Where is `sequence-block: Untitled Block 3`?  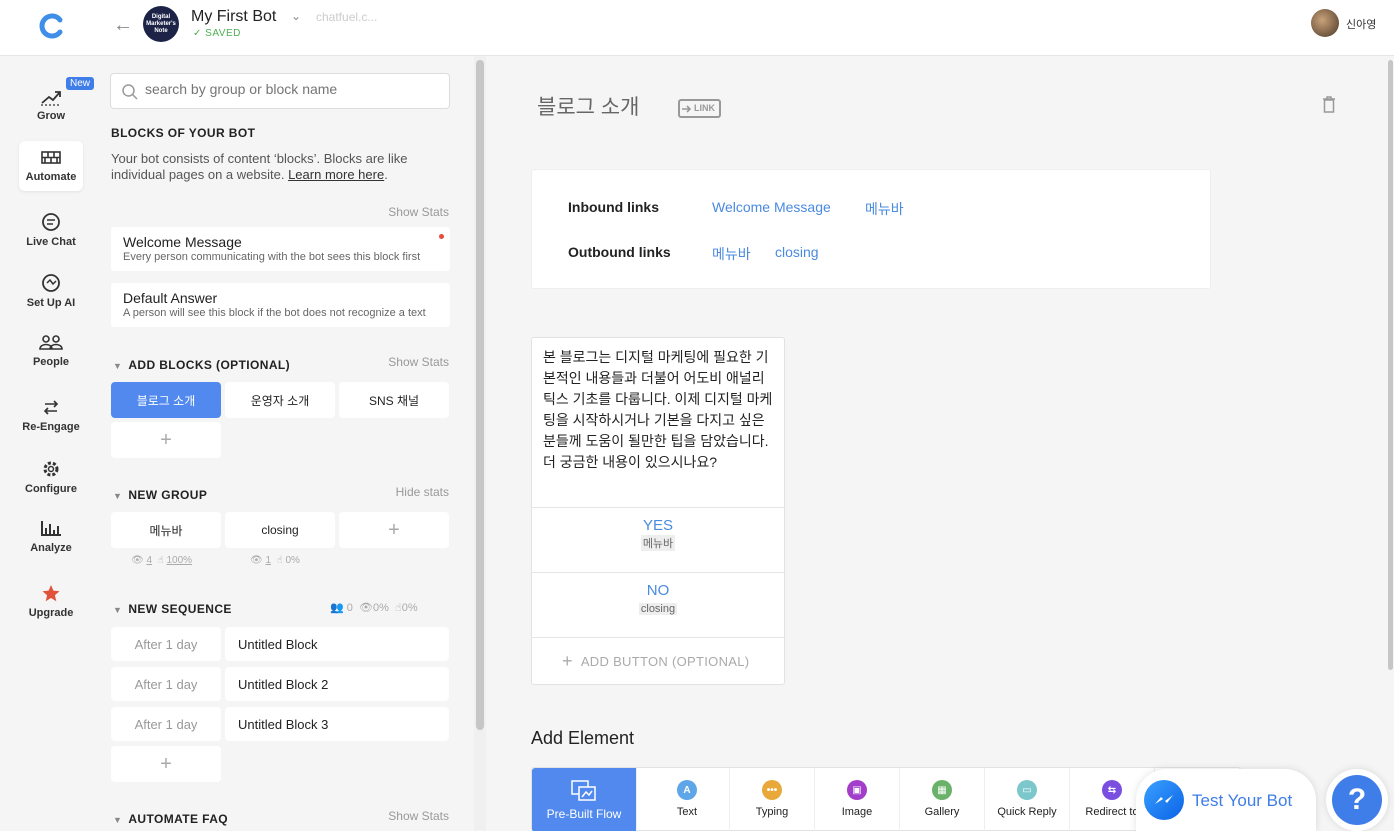 sequence-block: Untitled Block 3 is located at coordinates (337, 724).